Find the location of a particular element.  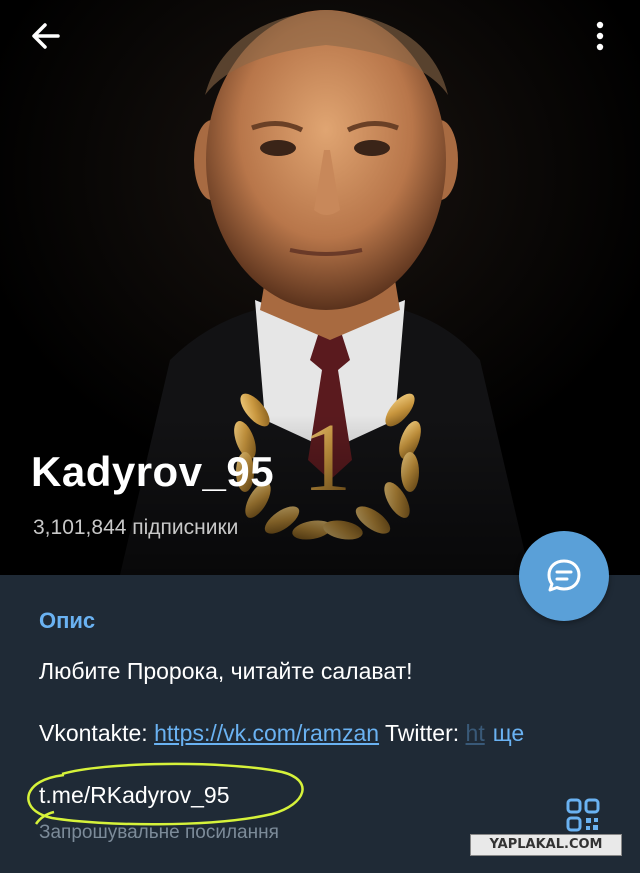

twitter-link: ht is located at coordinates (475, 733).